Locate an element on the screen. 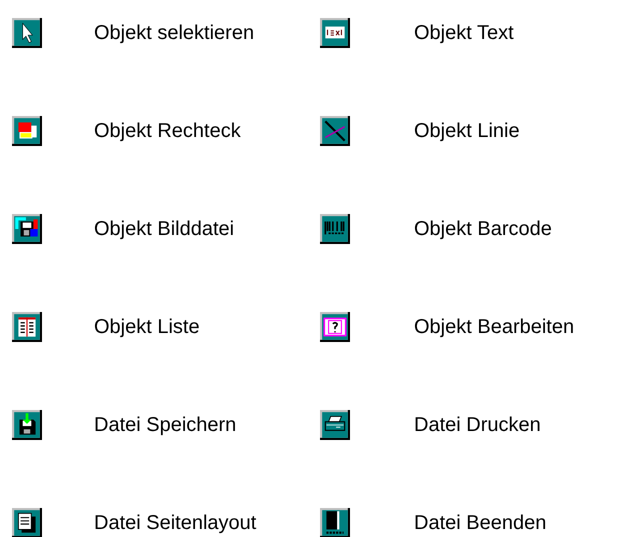  pages-icon is located at coordinates (27, 522).